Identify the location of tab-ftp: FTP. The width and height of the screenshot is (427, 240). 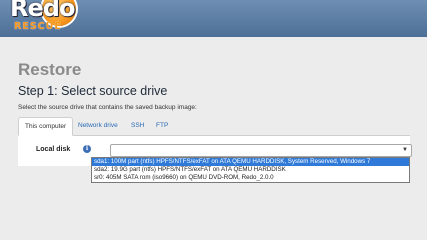
(162, 126).